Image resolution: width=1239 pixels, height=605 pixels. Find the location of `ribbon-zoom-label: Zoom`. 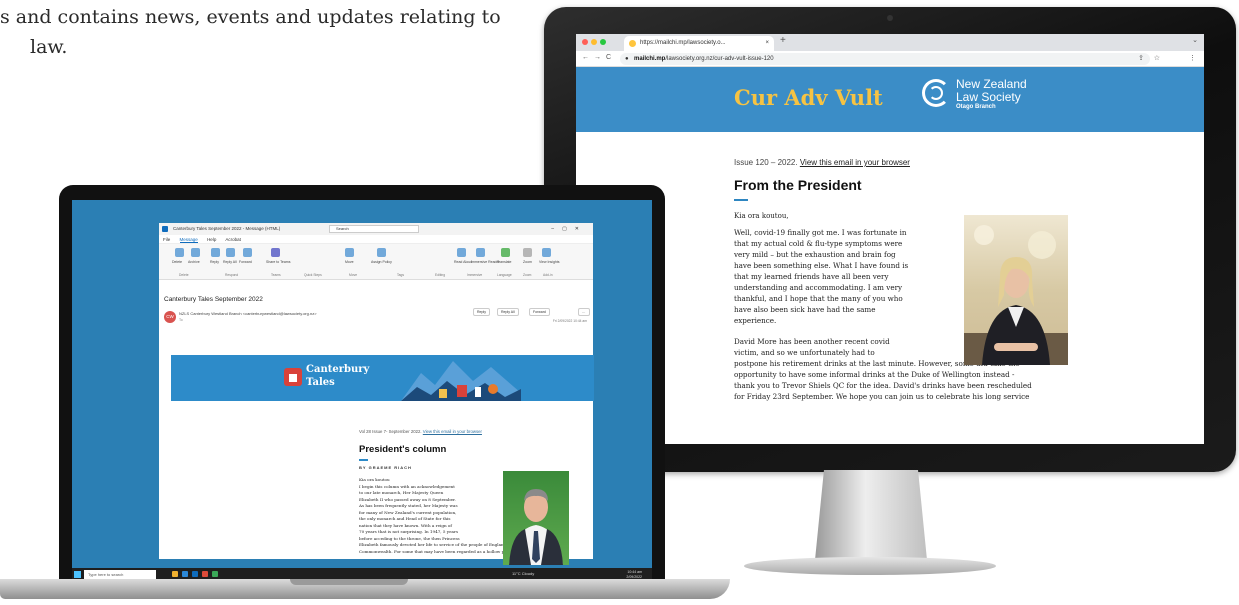

ribbon-zoom-label: Zoom is located at coordinates (527, 262).